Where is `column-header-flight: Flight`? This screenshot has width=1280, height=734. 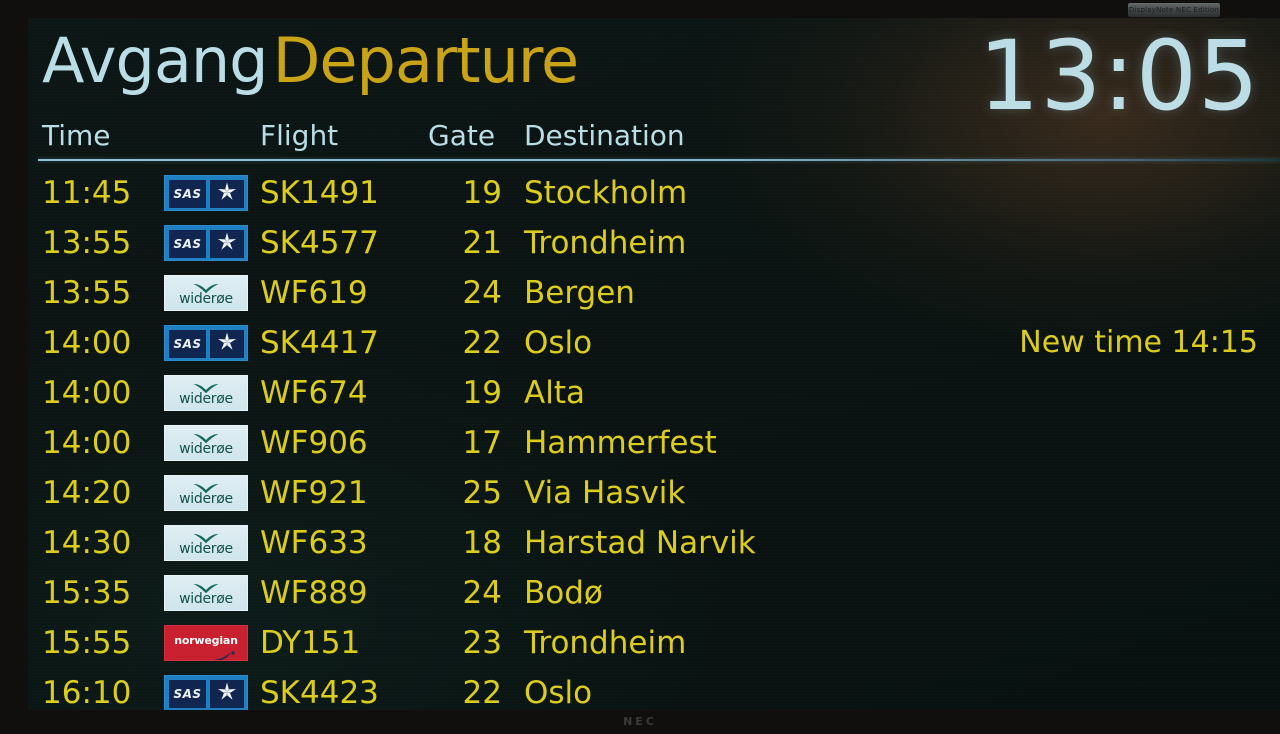
column-header-flight: Flight is located at coordinates (299, 135).